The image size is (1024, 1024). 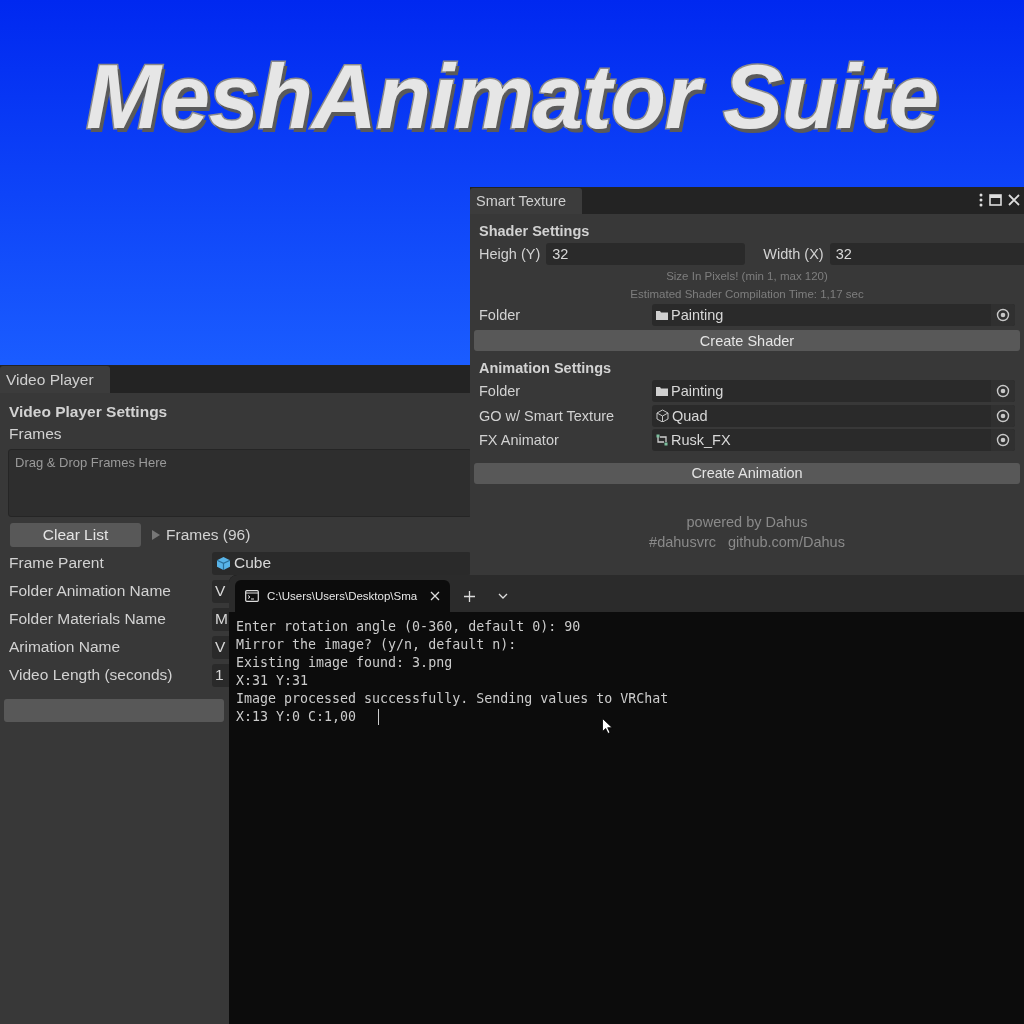 What do you see at coordinates (534, 231) in the screenshot?
I see `section-heading: Shader Settings` at bounding box center [534, 231].